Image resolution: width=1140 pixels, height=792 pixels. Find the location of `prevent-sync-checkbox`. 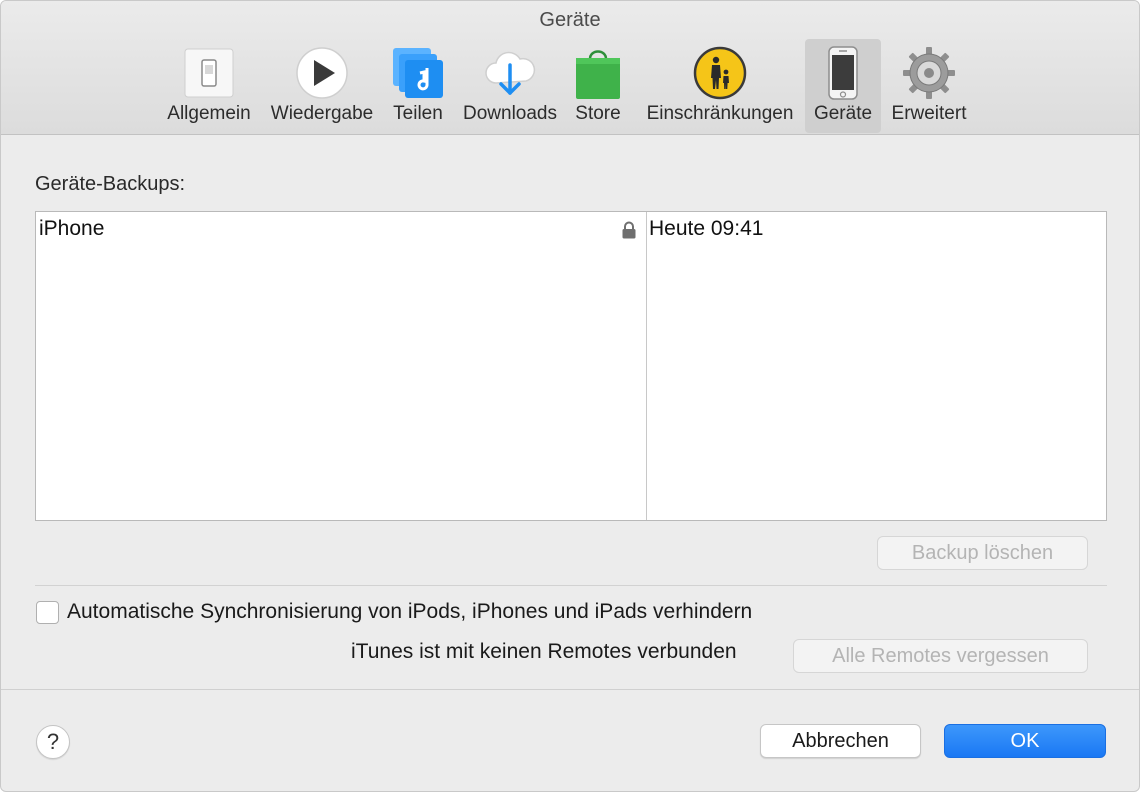

prevent-sync-checkbox is located at coordinates (47, 612).